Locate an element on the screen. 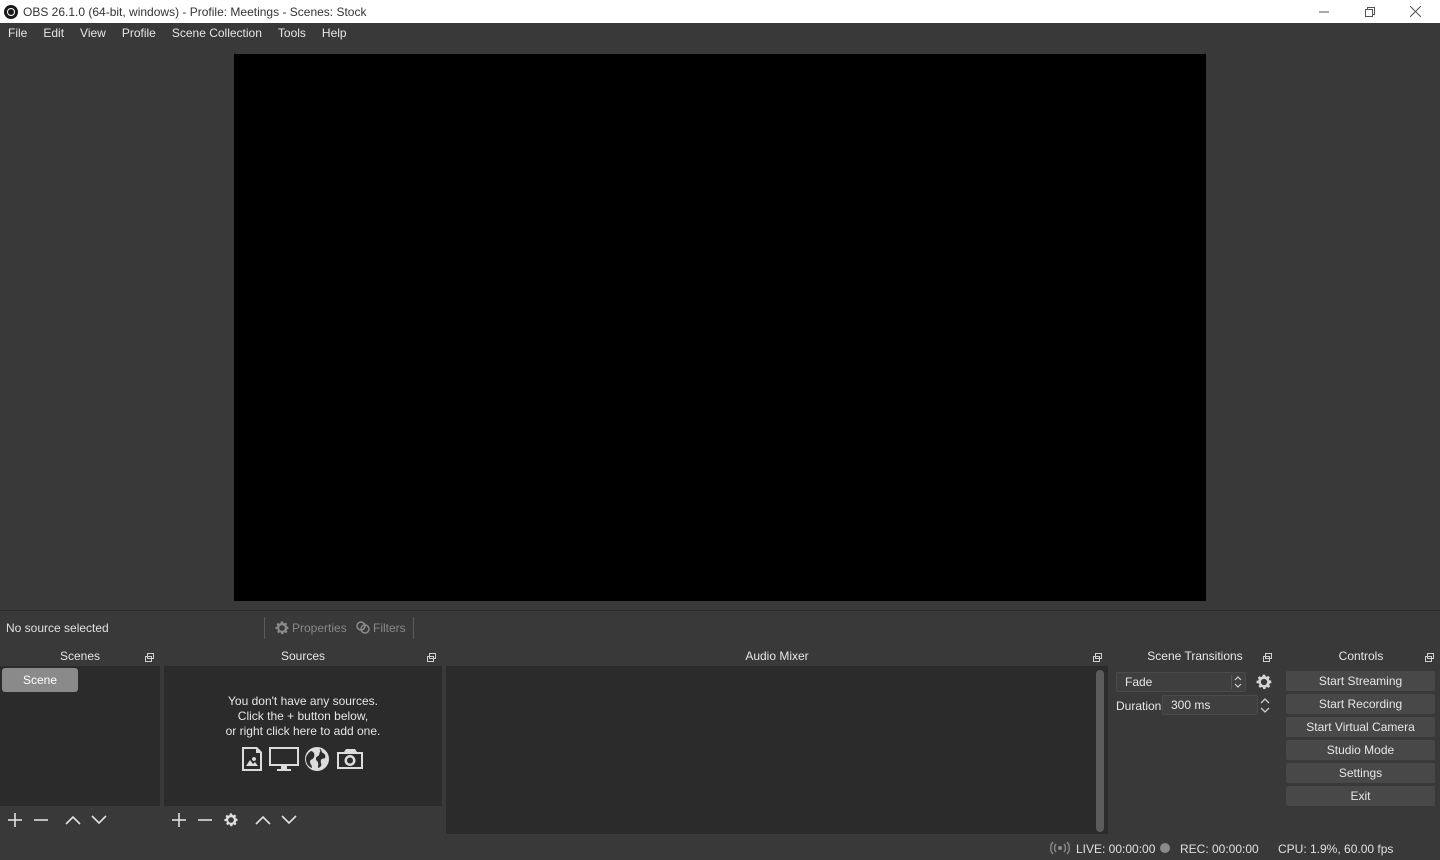 The image size is (1440, 860). audio-mixer-dock-header: Audio Mixer is located at coordinates (777, 656).